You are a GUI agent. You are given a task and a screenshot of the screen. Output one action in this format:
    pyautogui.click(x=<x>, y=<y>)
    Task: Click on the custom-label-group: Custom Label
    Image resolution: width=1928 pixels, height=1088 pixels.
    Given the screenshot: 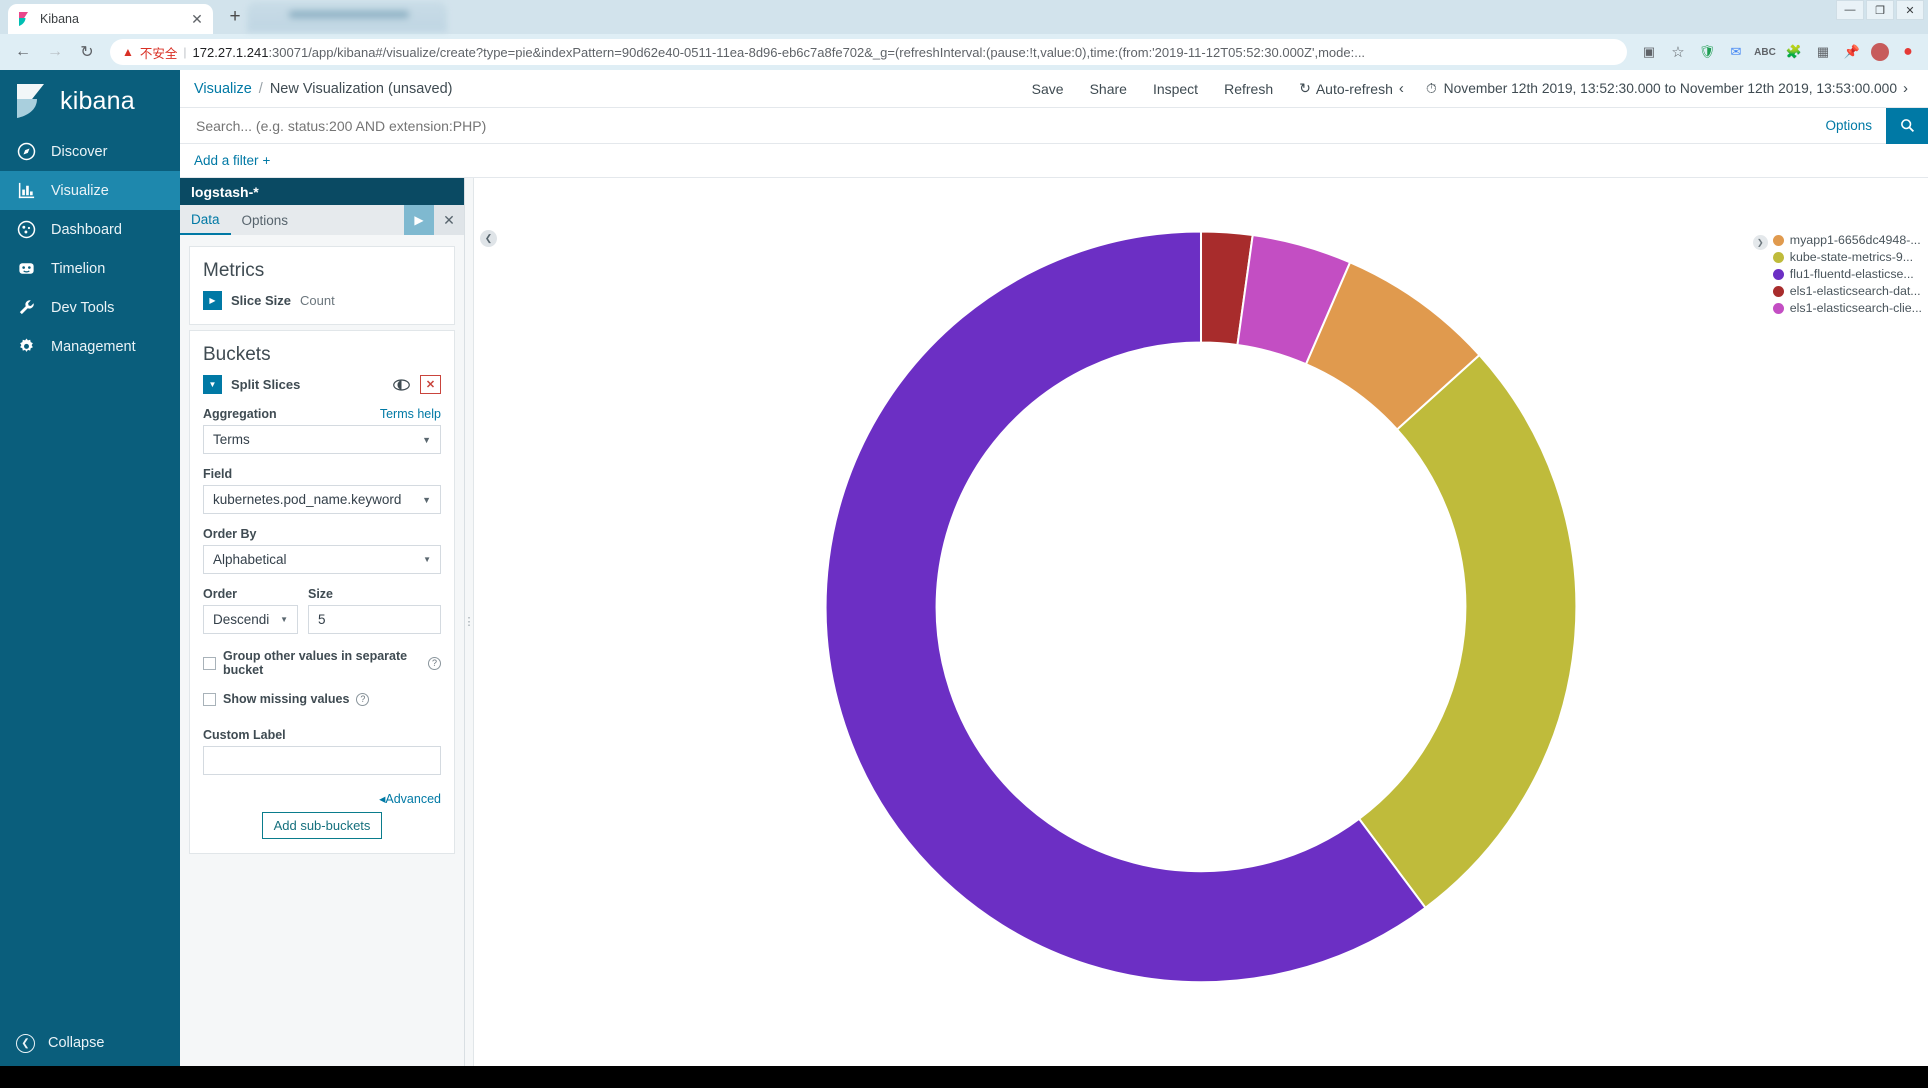 What is the action you would take?
    pyautogui.click(x=322, y=751)
    